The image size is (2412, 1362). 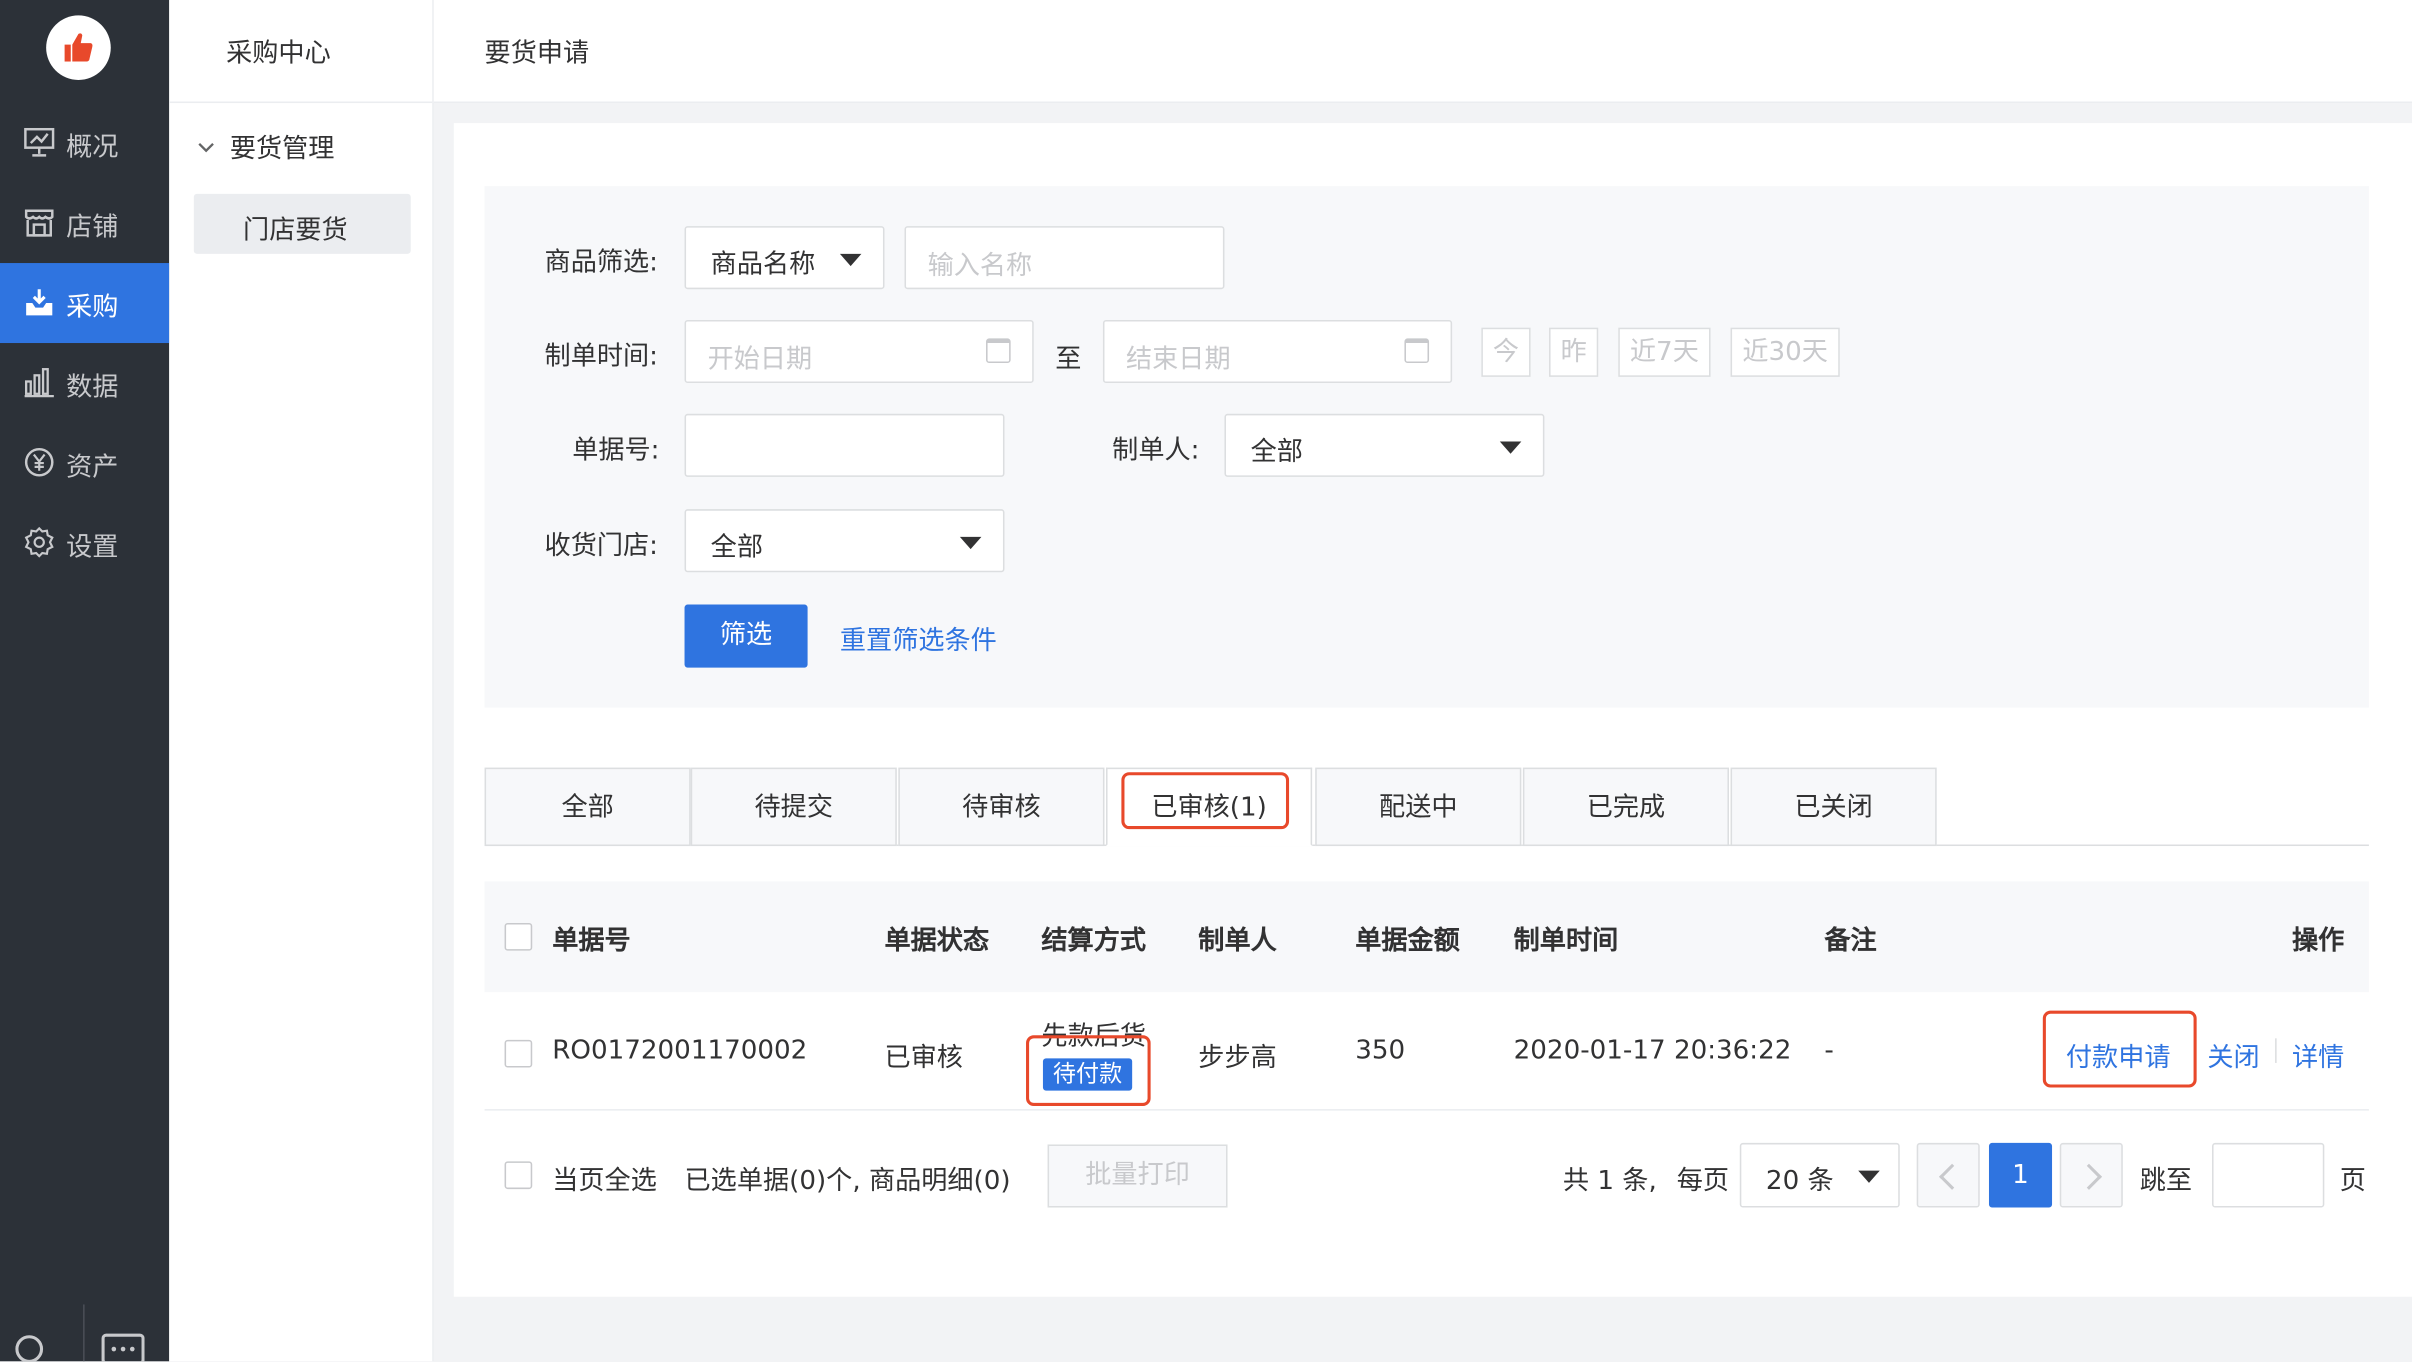 What do you see at coordinates (1422, 52) in the screenshot?
I see `top-header: 要货申请` at bounding box center [1422, 52].